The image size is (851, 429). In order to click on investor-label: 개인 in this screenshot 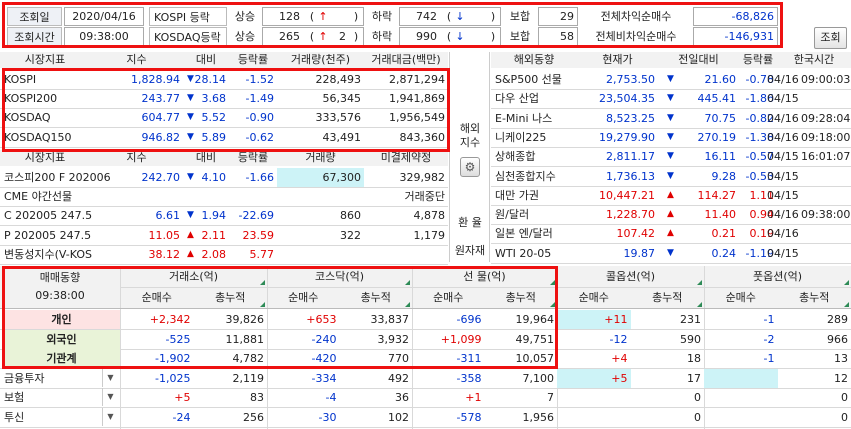, I will do `click(61, 319)`.